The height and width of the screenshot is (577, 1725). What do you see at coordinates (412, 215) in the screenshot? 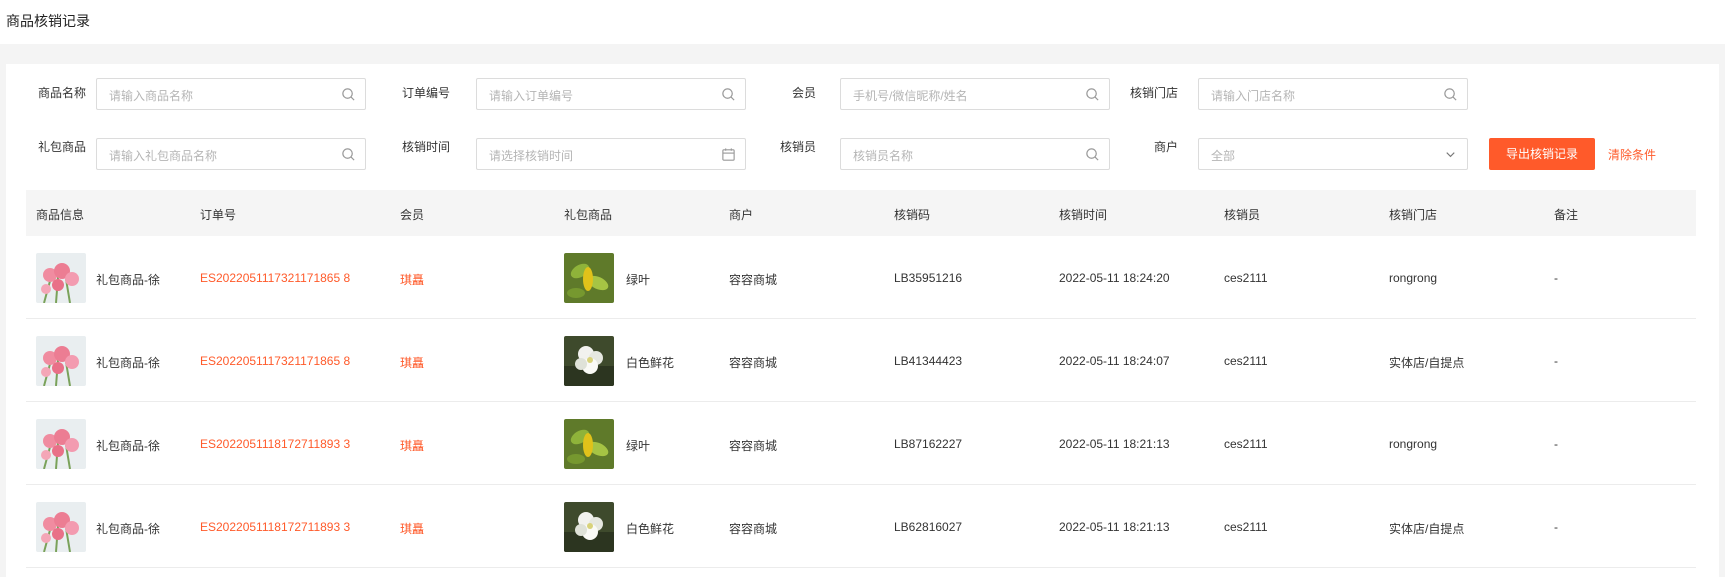
I see `col-member: 会员` at bounding box center [412, 215].